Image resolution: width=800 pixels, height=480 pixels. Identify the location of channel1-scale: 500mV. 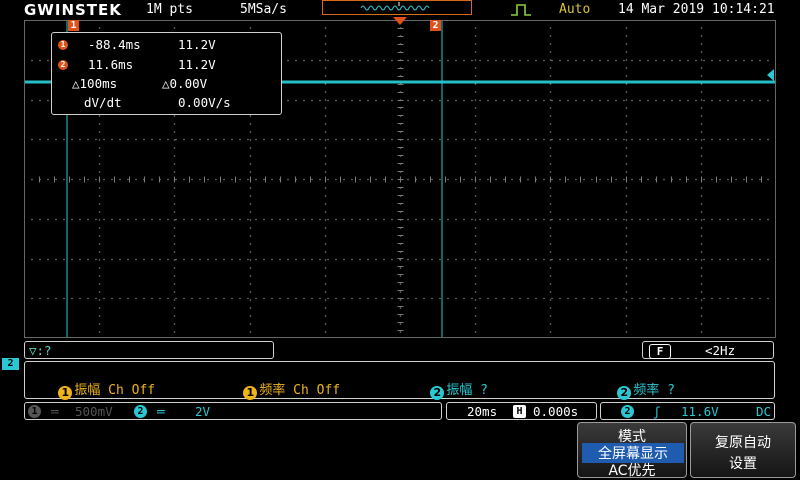
(94, 411).